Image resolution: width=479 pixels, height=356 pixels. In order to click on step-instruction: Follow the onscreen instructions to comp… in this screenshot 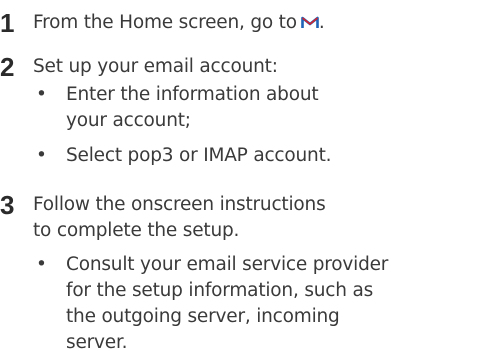, I will do `click(179, 217)`.